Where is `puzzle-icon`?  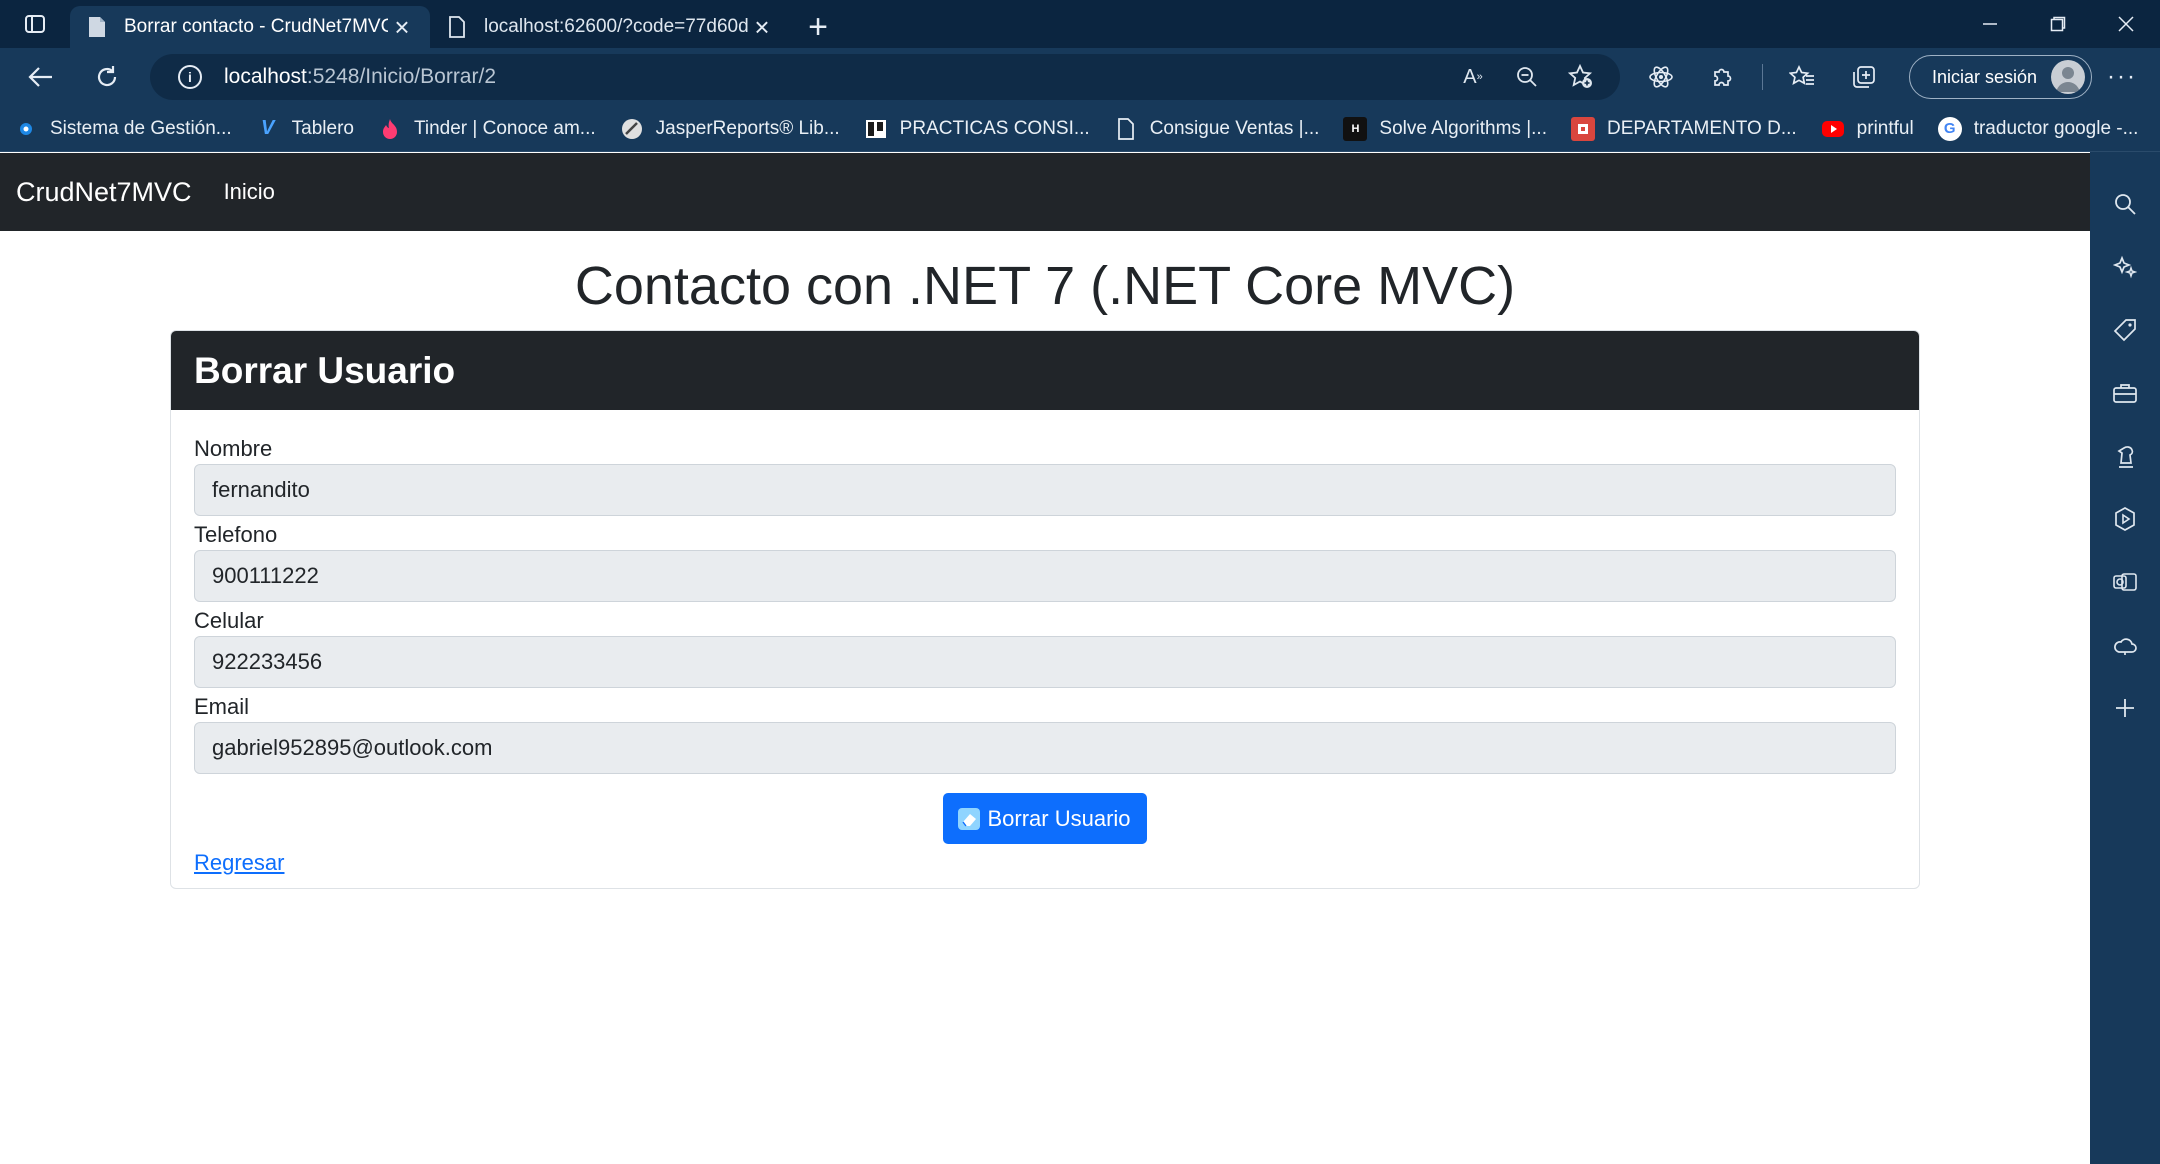 puzzle-icon is located at coordinates (1723, 77).